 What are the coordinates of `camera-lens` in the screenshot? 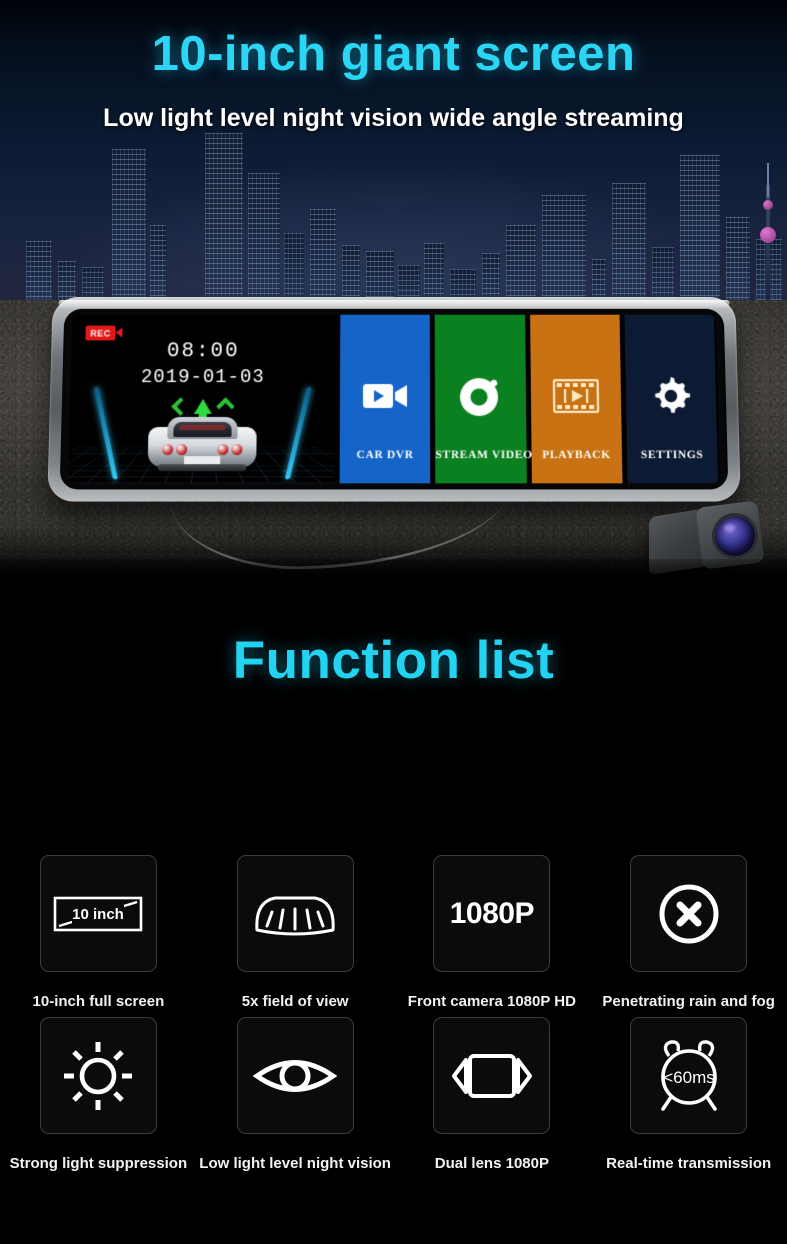 It's located at (735, 536).